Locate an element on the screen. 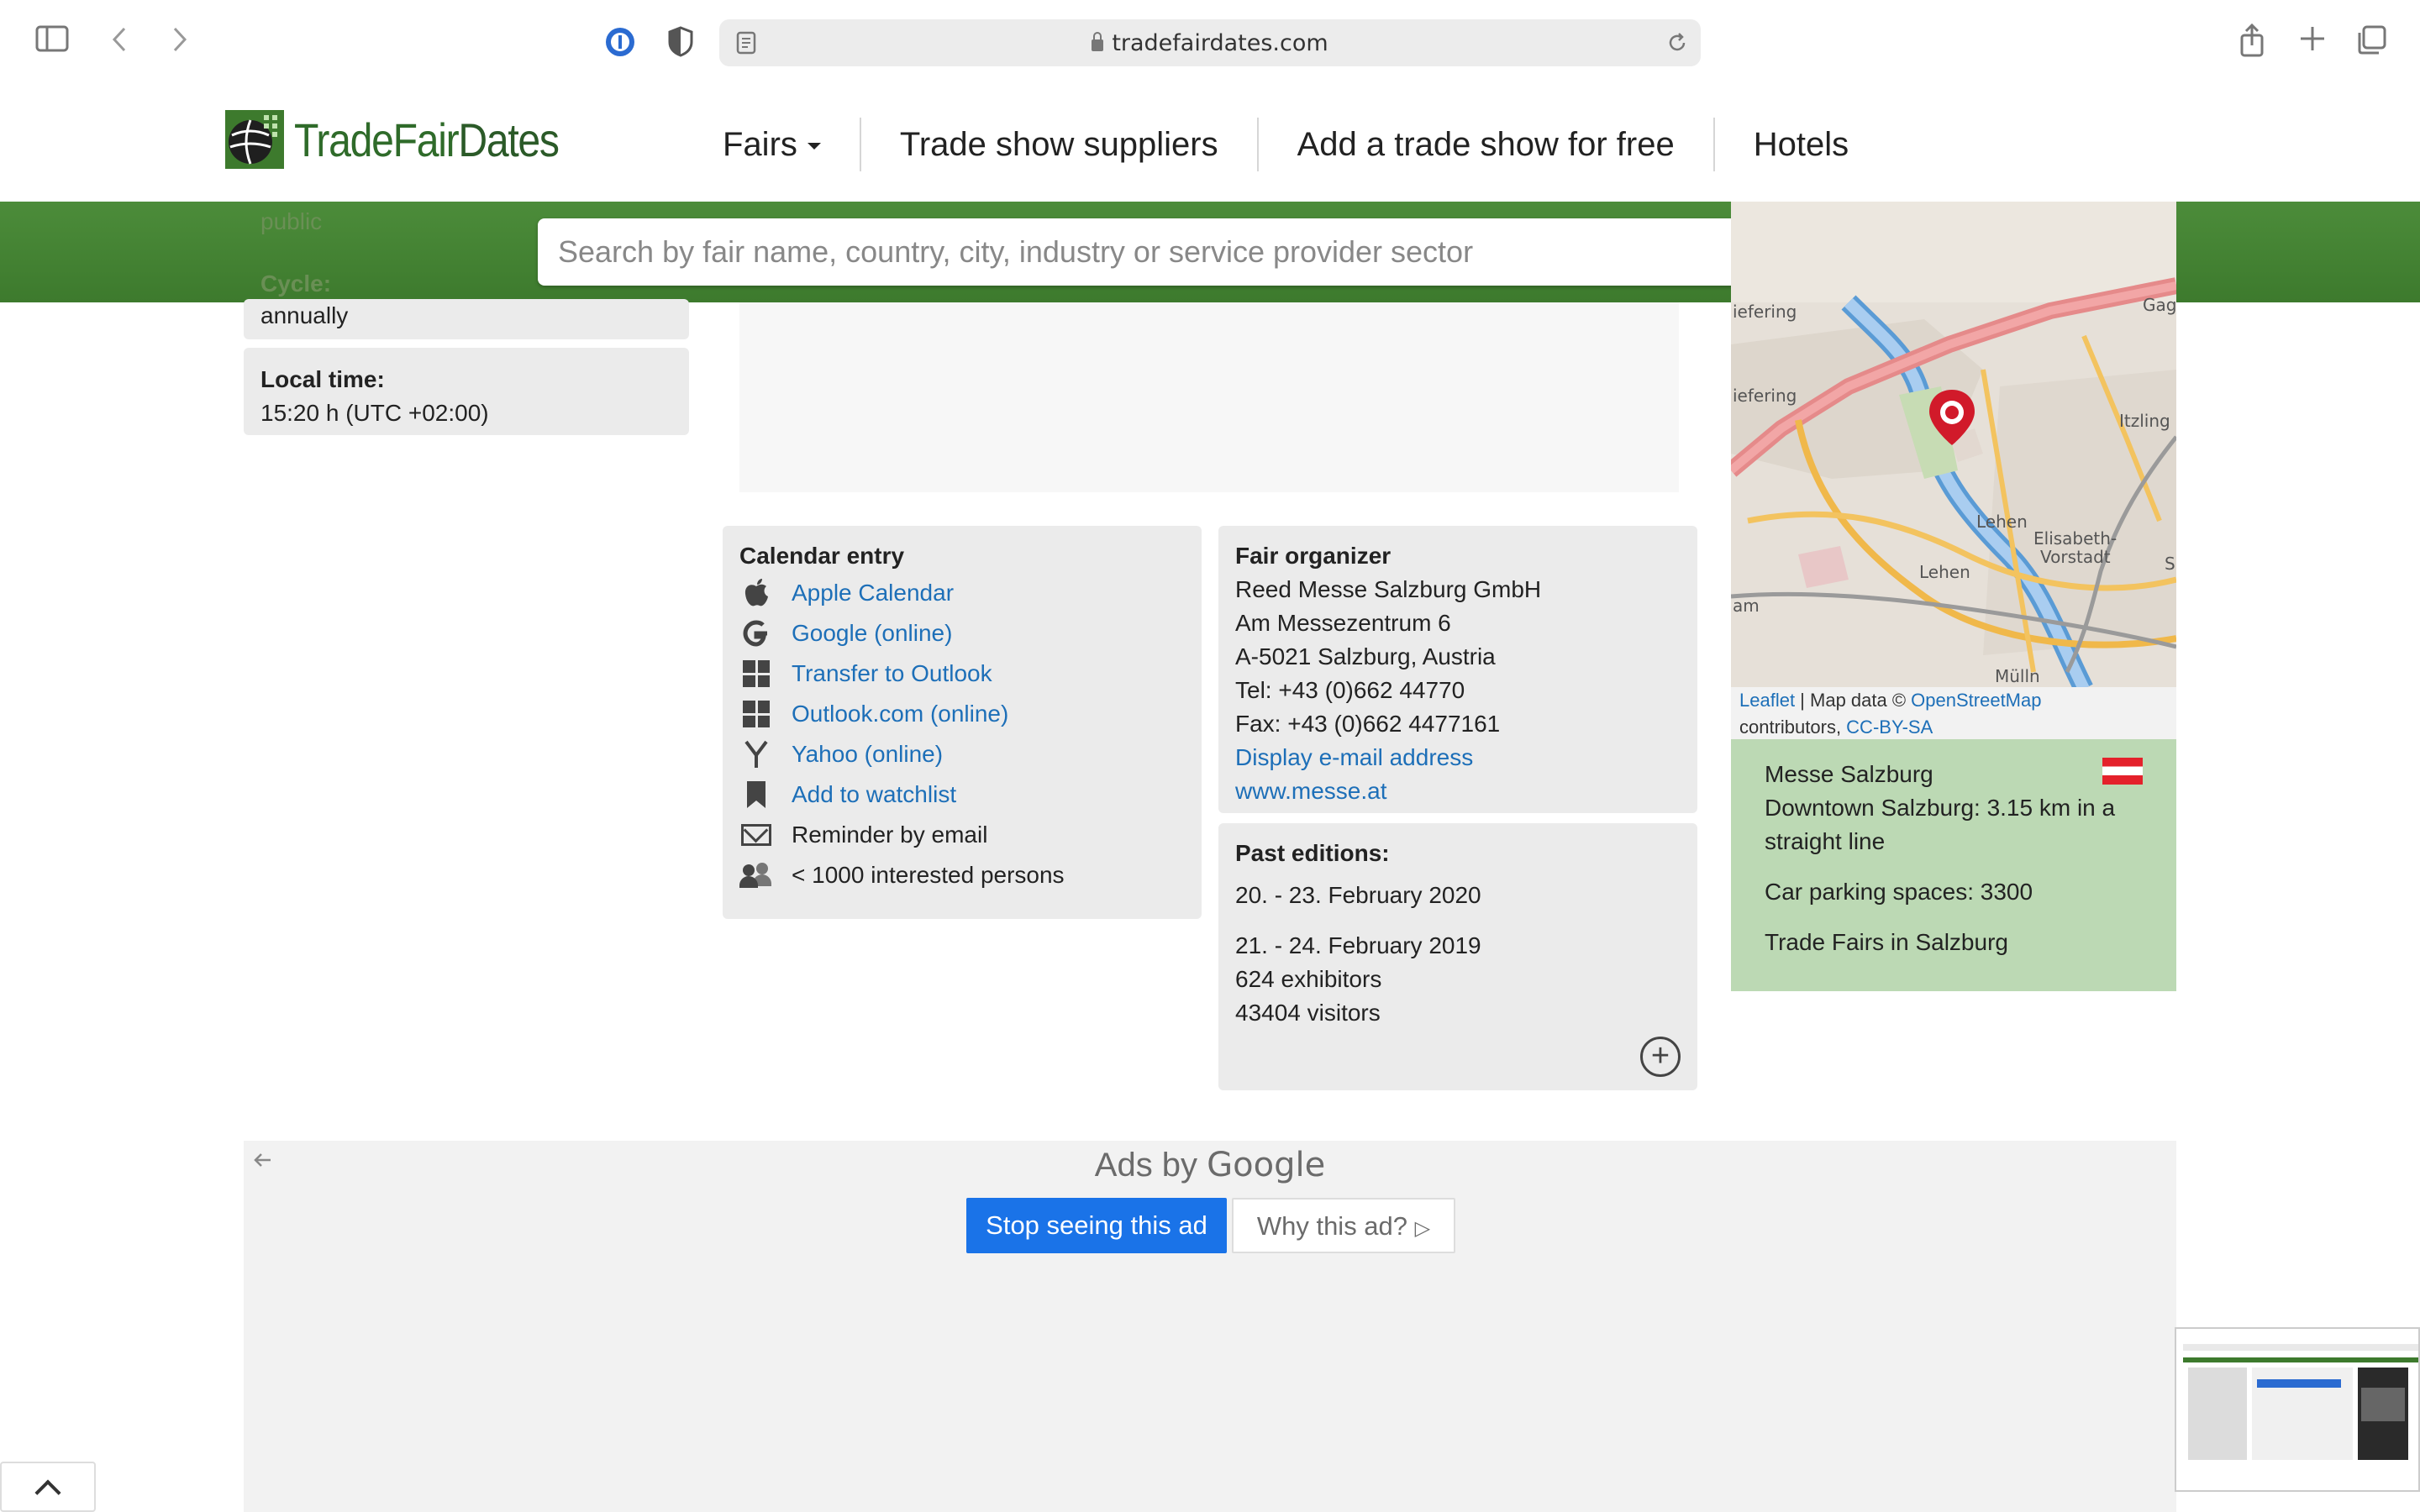 The width and height of the screenshot is (2420, 1512). display-email-link: Display e-mail address is located at coordinates (1458, 757).